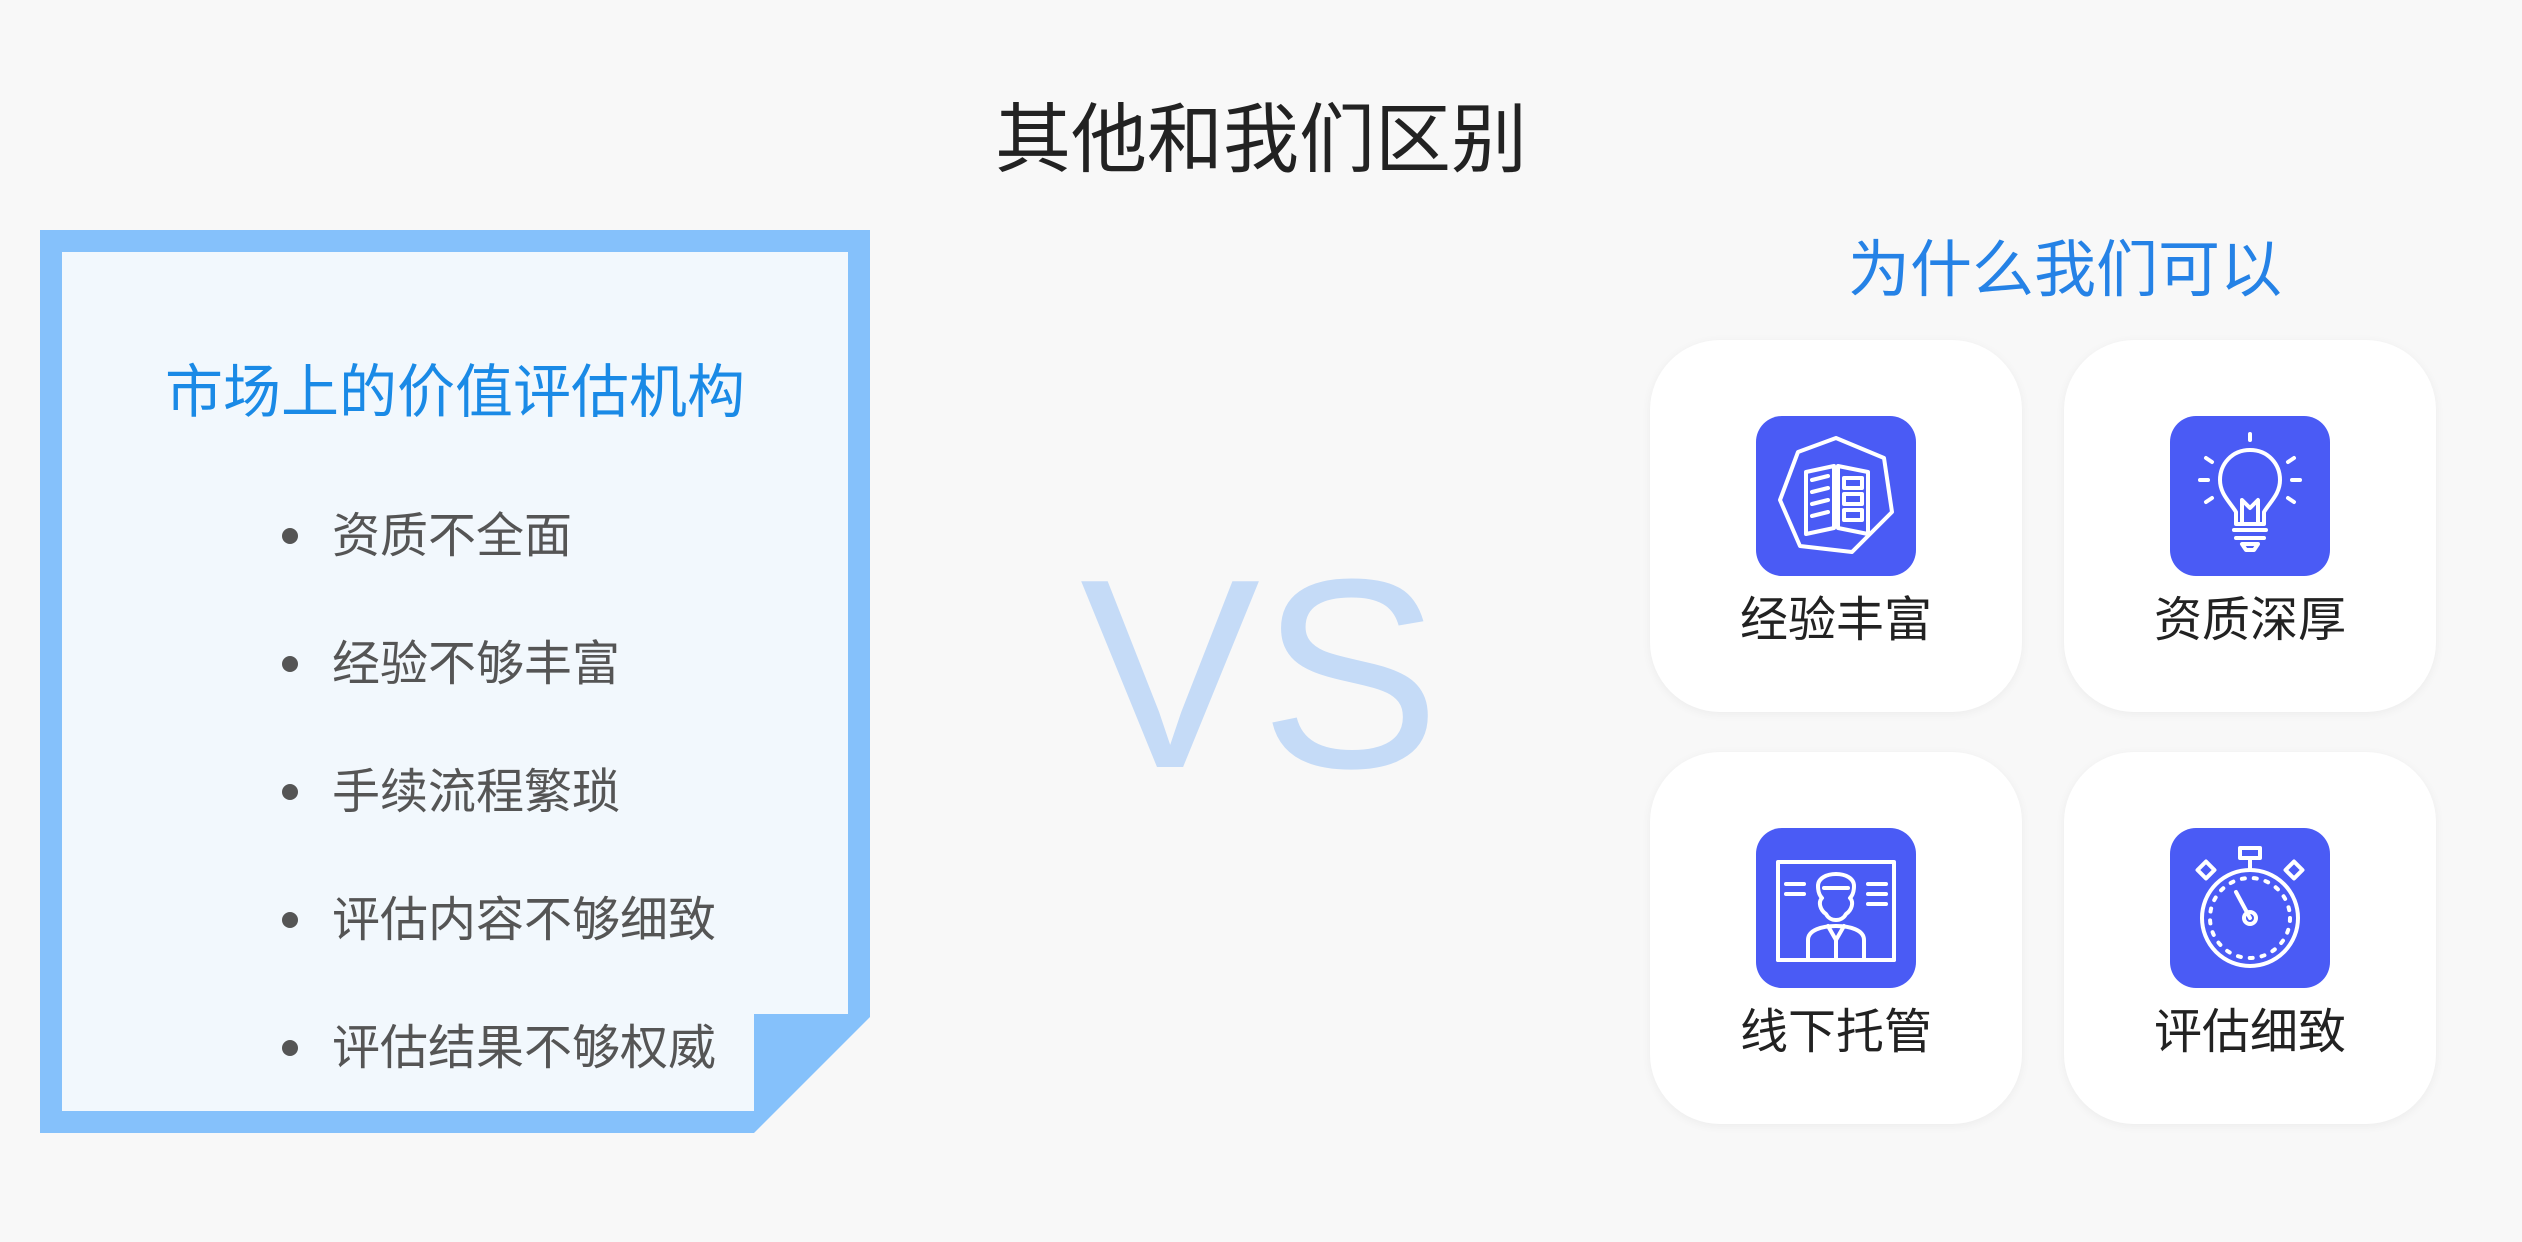  Describe the element at coordinates (524, 920) in the screenshot. I see `list-item-text: 评估内容不够细致` at that location.